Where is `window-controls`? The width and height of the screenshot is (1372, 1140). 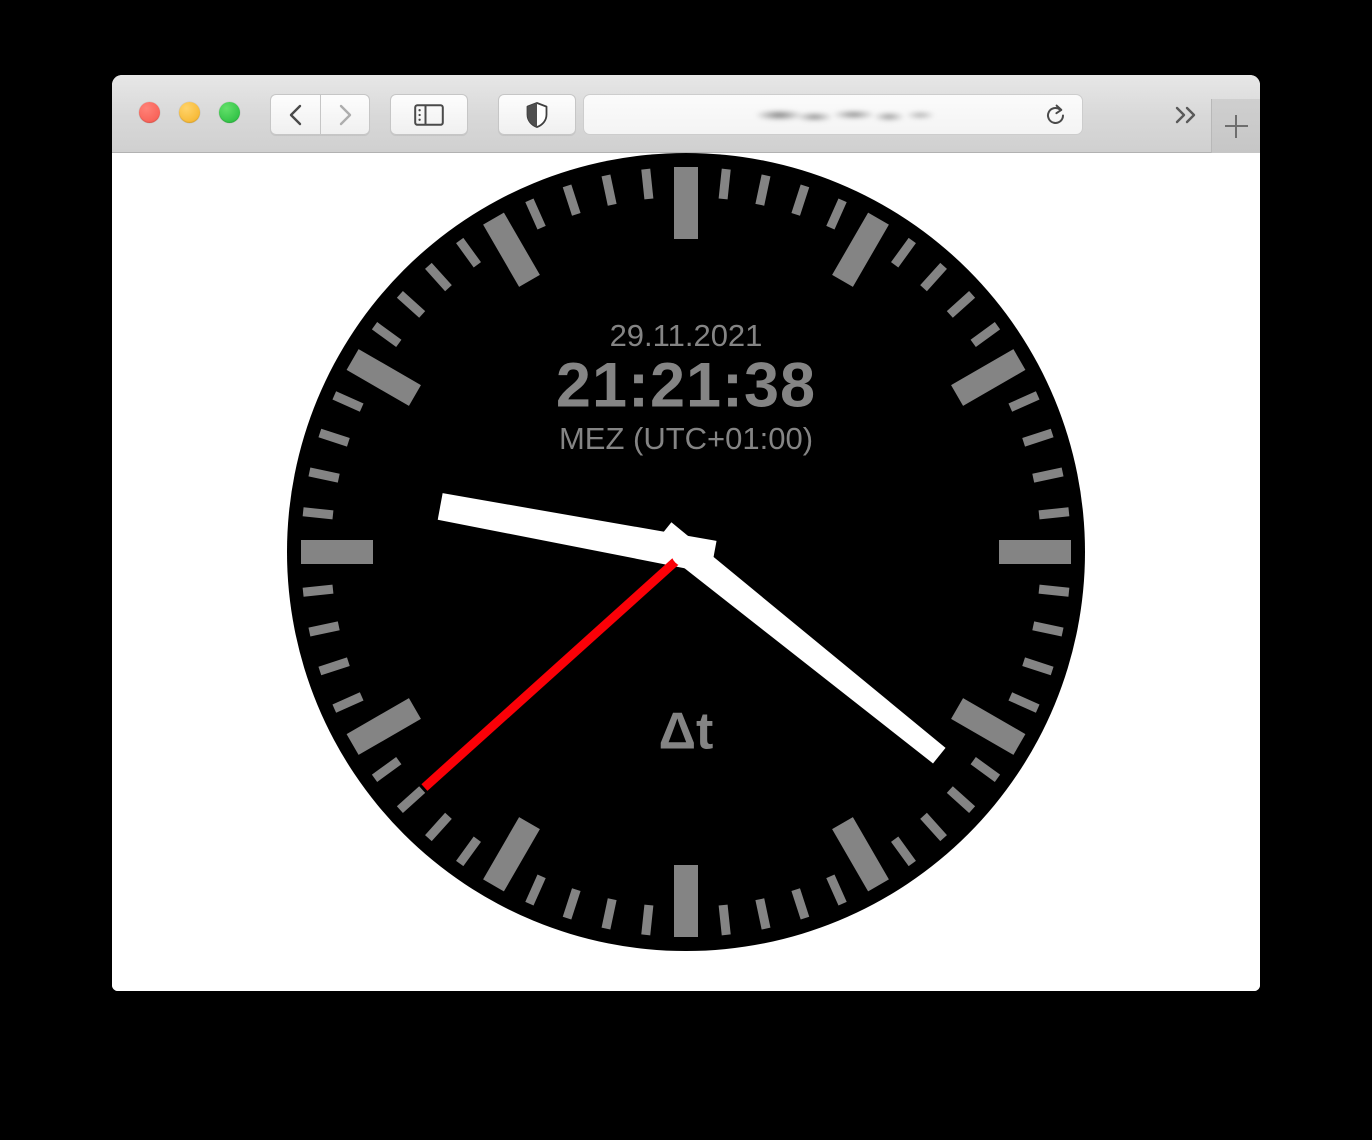
window-controls is located at coordinates (189, 112).